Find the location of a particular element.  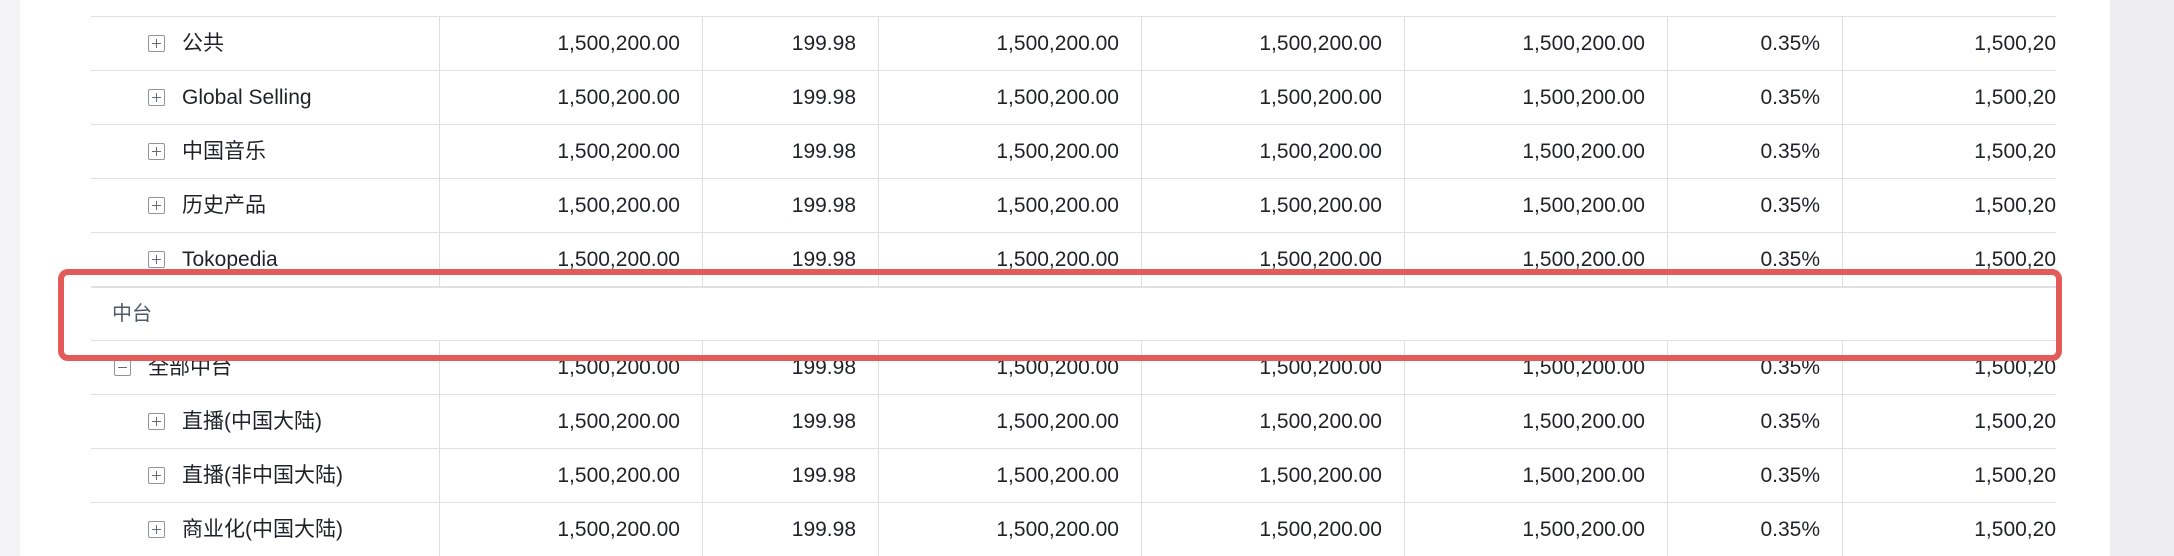

name-cell: 直播(非中国大陆) is located at coordinates (265, 475).